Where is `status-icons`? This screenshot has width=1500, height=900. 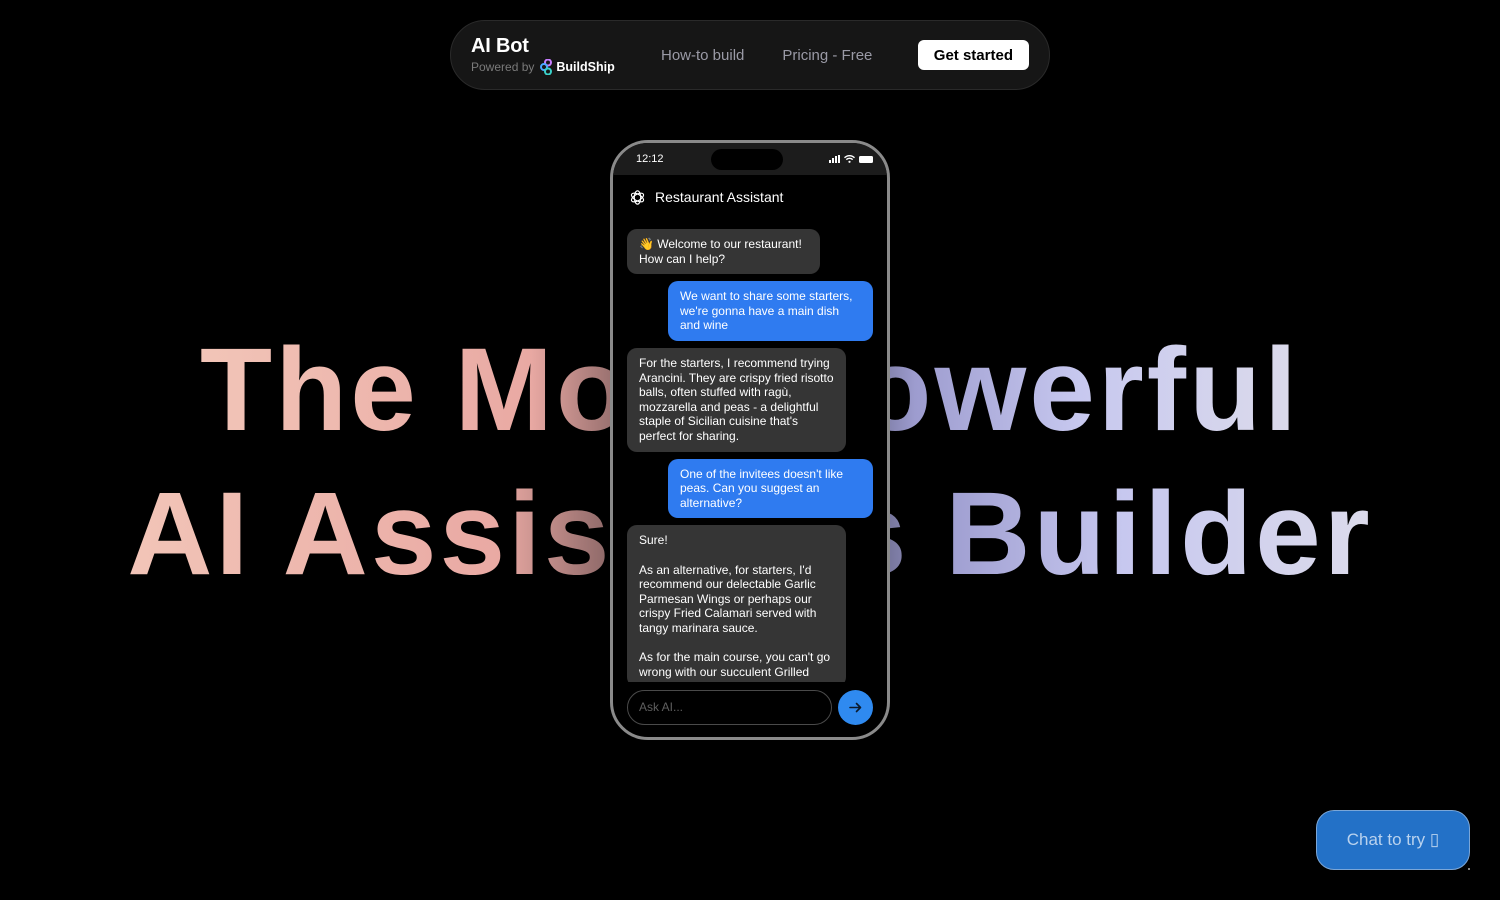 status-icons is located at coordinates (851, 159).